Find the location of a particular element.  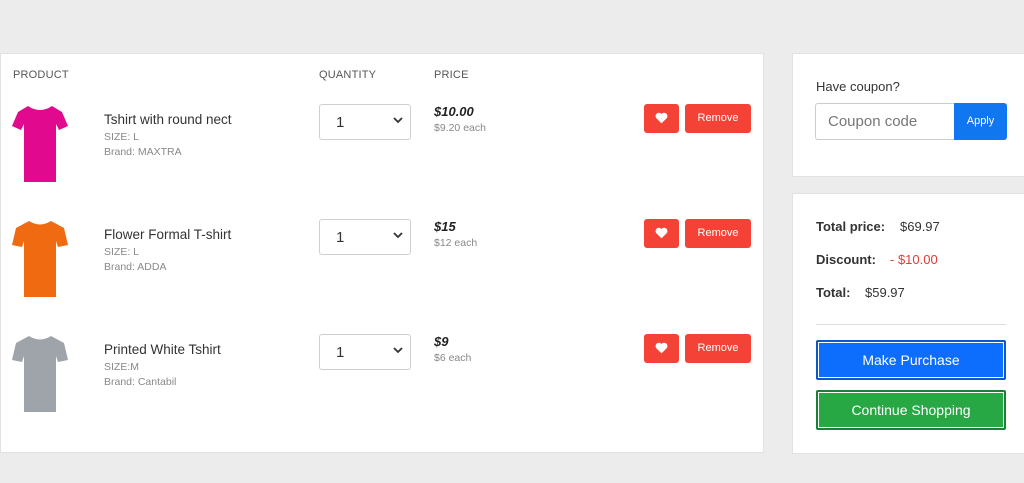

total-price-value: $69.97 is located at coordinates (920, 226).